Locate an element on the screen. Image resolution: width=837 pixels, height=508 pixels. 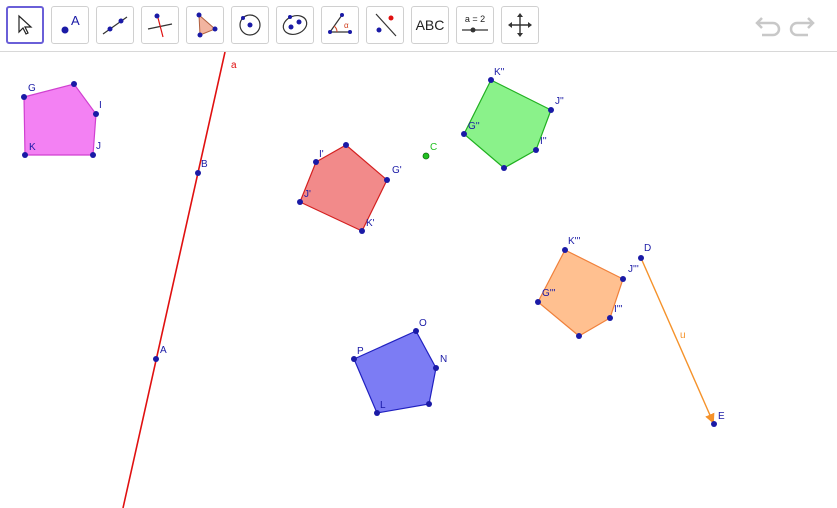
circle-tool-button is located at coordinates (250, 25).